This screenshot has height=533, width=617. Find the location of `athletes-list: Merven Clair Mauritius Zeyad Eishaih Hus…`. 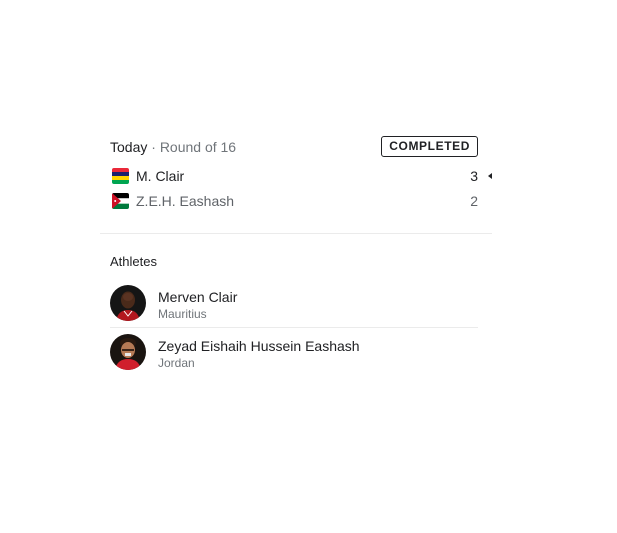

athletes-list: Merven Clair Mauritius Zeyad Eishaih Hus… is located at coordinates (296, 327).